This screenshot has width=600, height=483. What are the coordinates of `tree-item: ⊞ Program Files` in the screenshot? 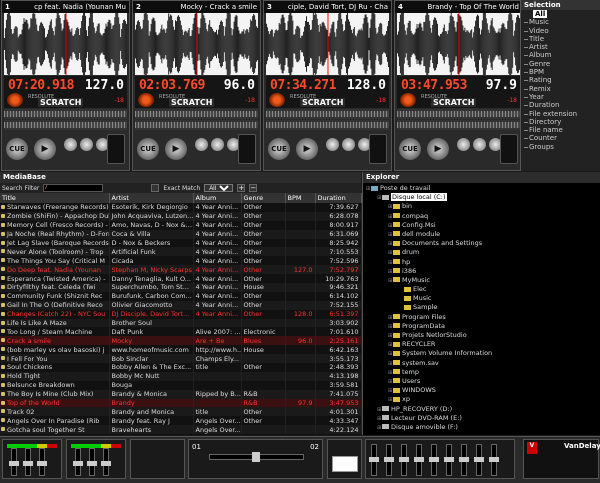 It's located at (481, 317).